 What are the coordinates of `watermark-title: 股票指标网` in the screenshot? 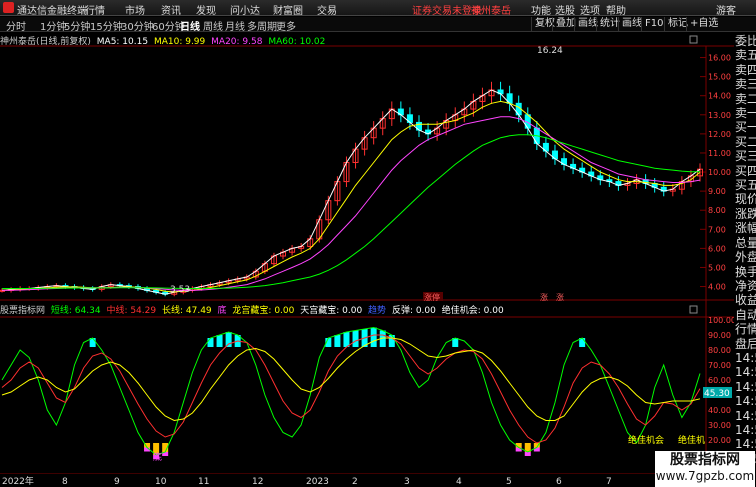 It's located at (705, 460).